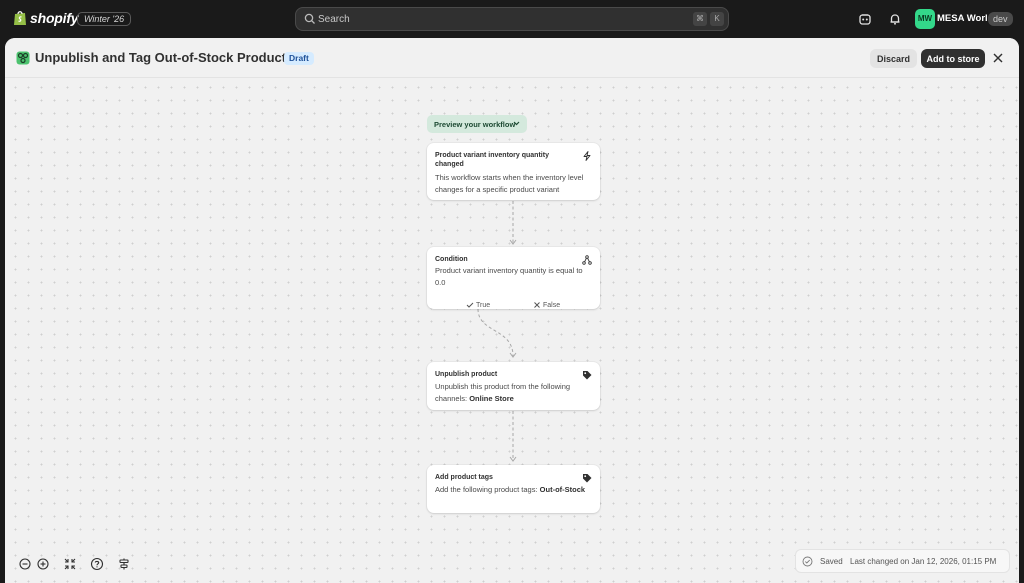  I want to click on card-title: Condition, so click(451, 259).